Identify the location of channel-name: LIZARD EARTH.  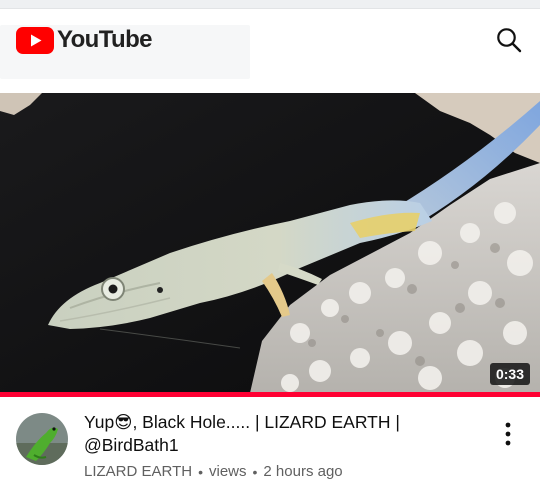
(138, 471).